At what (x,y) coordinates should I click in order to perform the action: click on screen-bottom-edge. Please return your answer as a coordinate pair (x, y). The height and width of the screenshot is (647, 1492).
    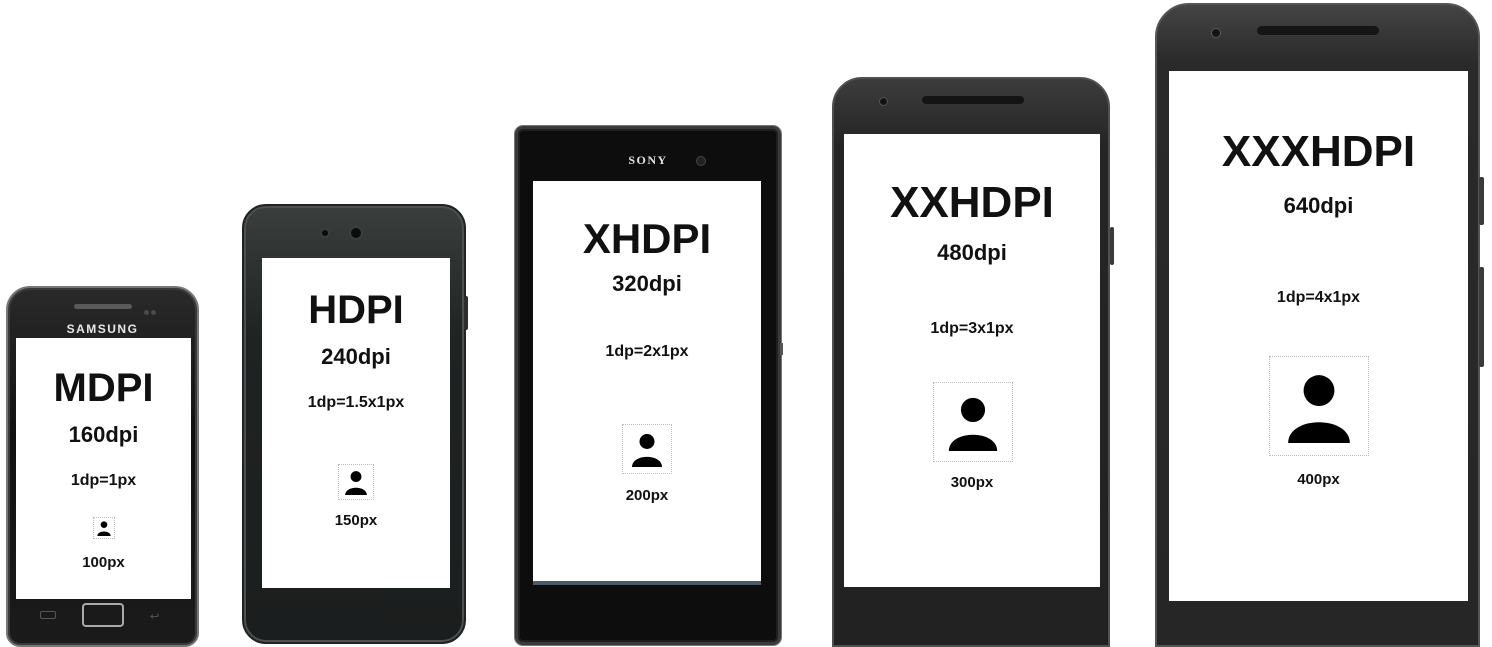
    Looking at the image, I should click on (647, 583).